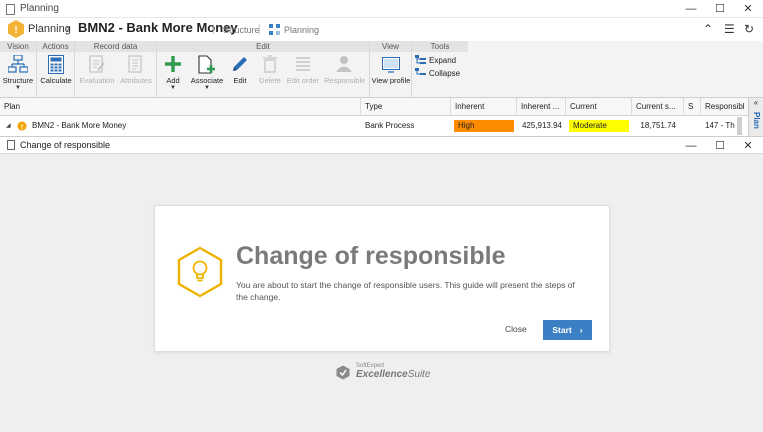 Image resolution: width=763 pixels, height=432 pixels. Describe the element at coordinates (18, 88) in the screenshot. I see `dropdown-caret-icon: ▼` at that location.